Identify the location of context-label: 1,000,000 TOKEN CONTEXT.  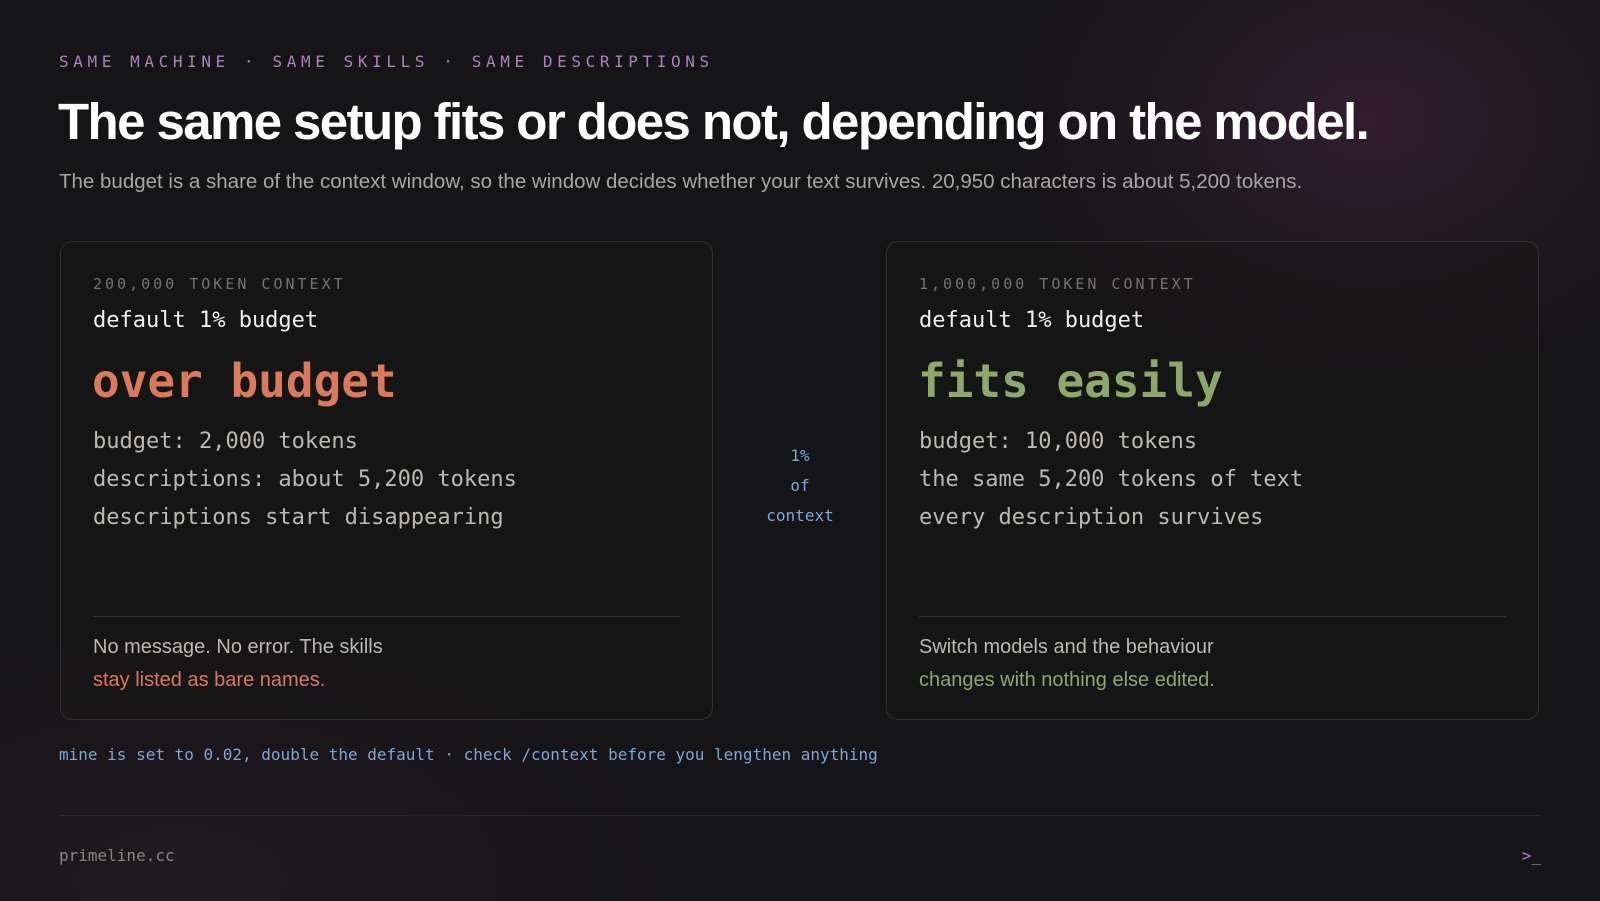
(1057, 284).